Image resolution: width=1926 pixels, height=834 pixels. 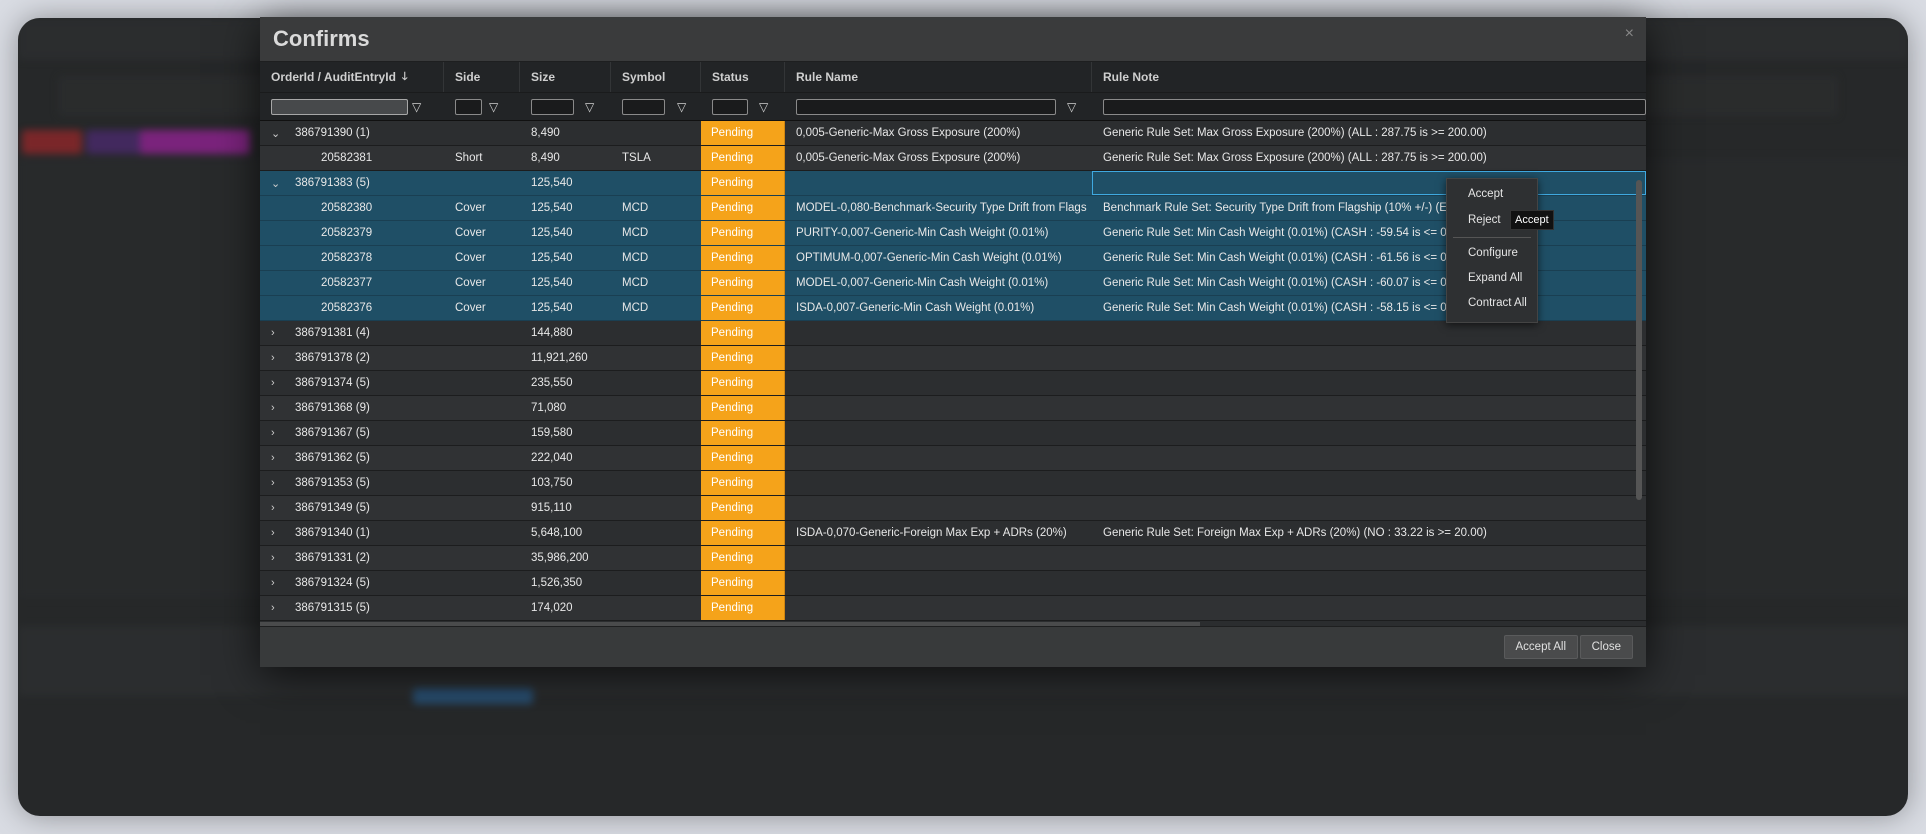 I want to click on group-row: › 386791381 (4) 144,880 Pending, so click(x=953, y=333).